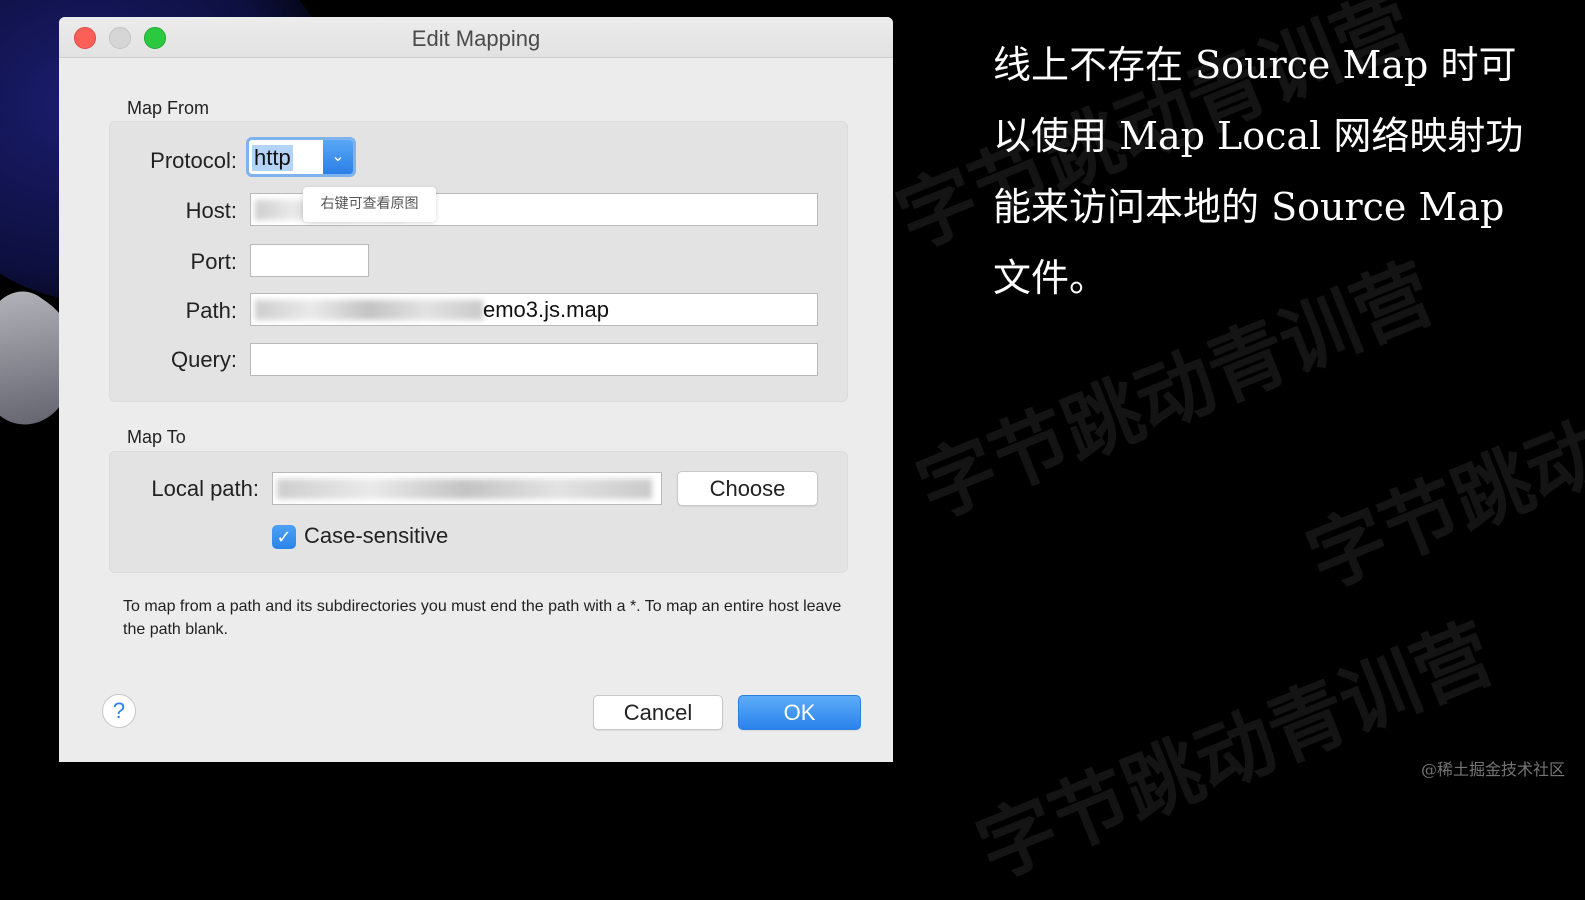 The image size is (1585, 900). I want to click on ok-button: OK, so click(799, 712).